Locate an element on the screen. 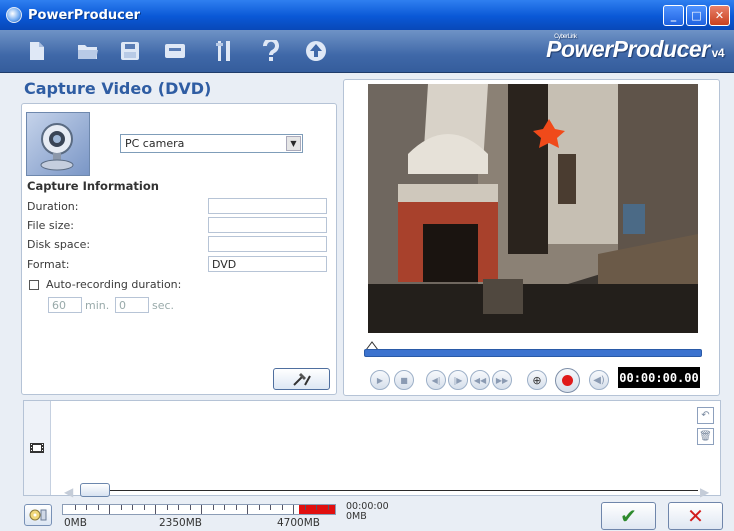 The width and height of the screenshot is (734, 531). help-icon is located at coordinates (271, 51).